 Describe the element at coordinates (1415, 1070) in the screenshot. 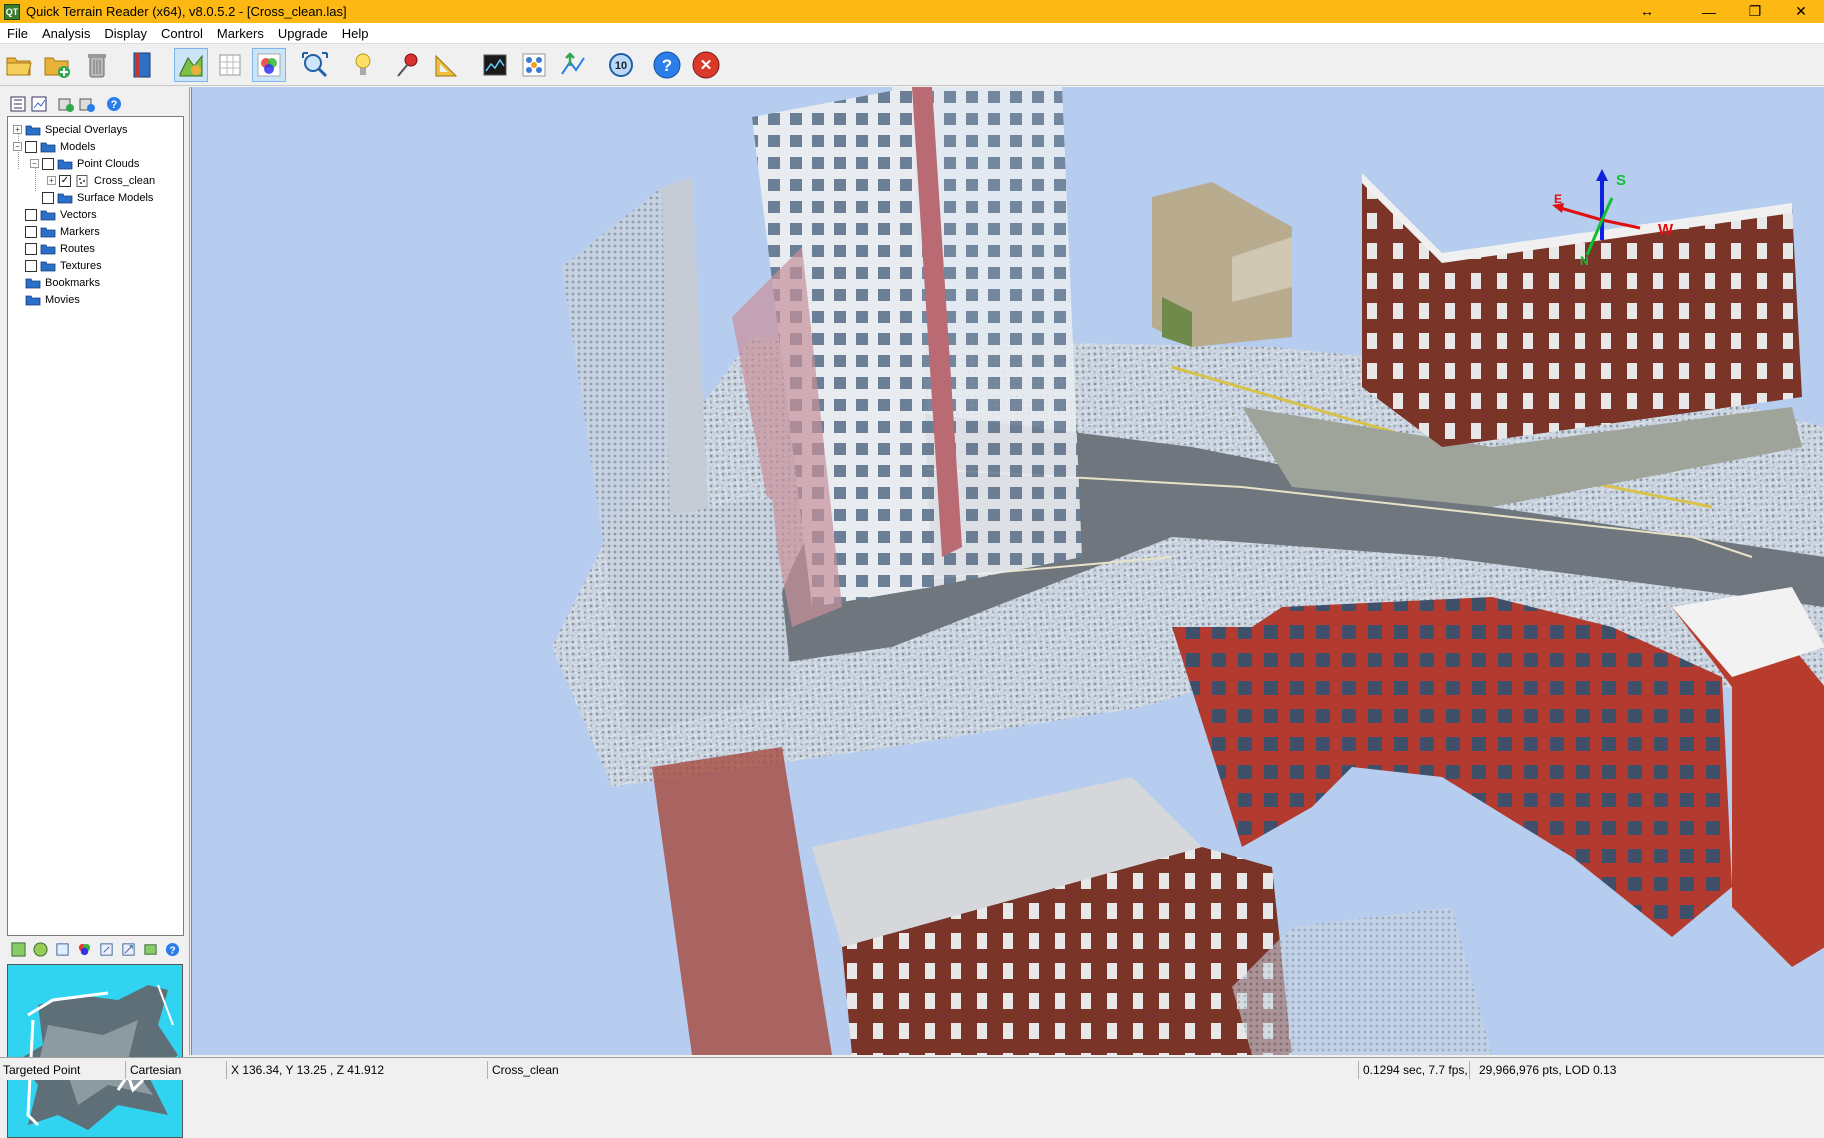

I see `status-timing: 0.1294 sec, 7.7 fps,` at that location.